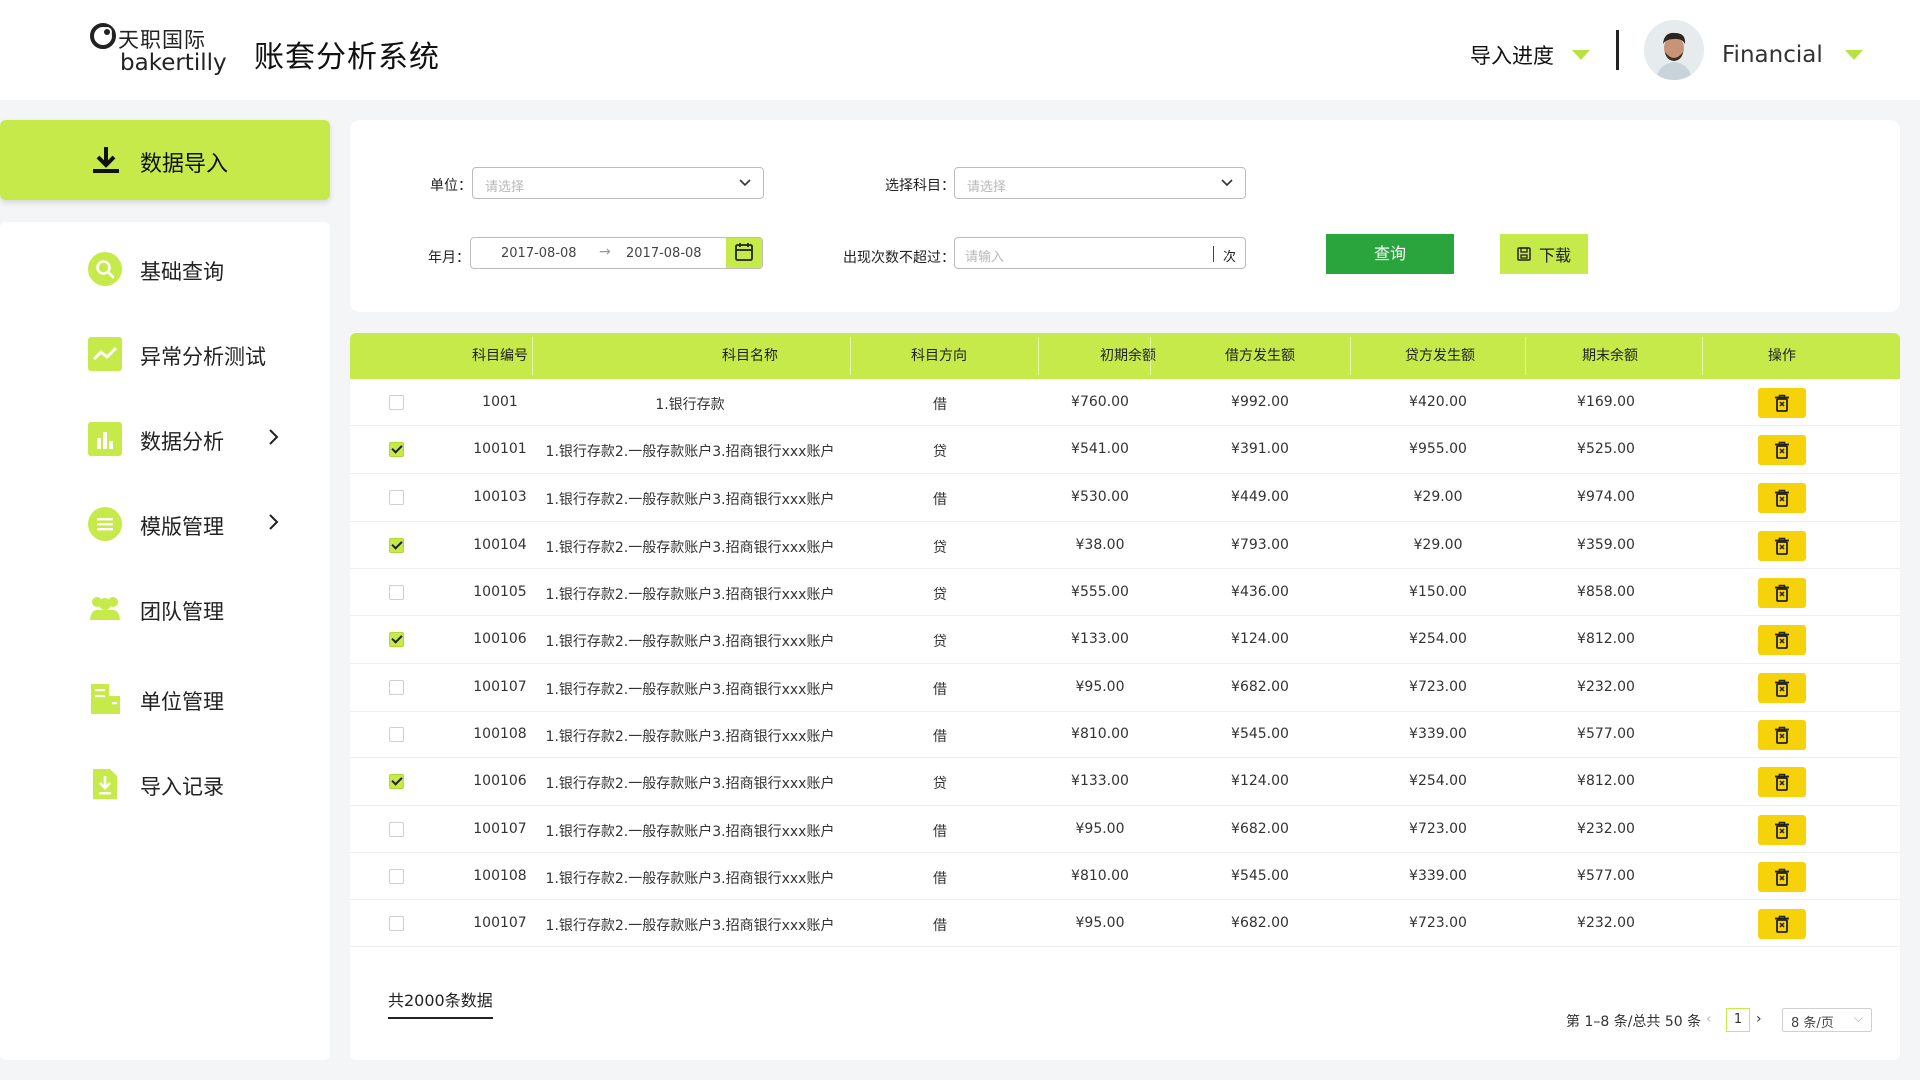 The width and height of the screenshot is (1920, 1080). Describe the element at coordinates (1390, 254) in the screenshot. I see `query-button: 查询` at that location.